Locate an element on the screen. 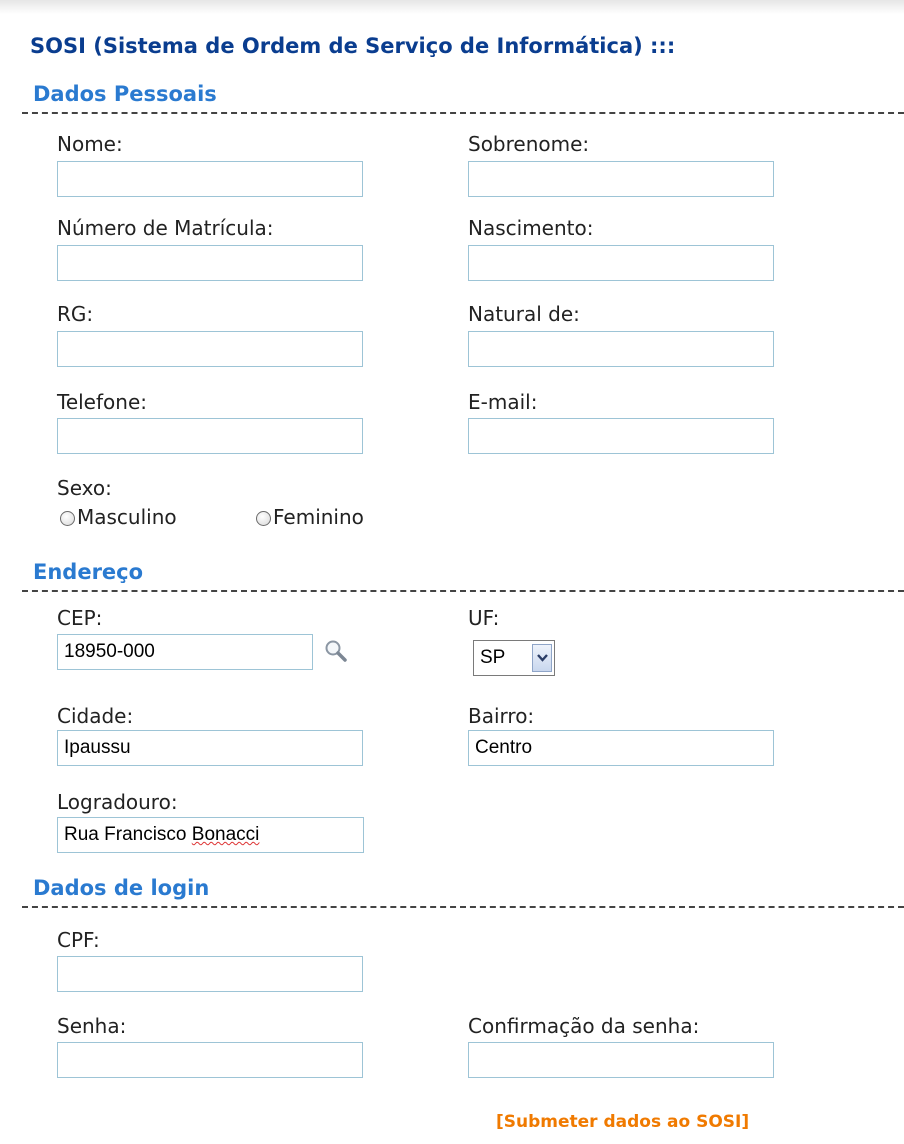 The height and width of the screenshot is (1144, 904). confirm-senha-label: Confirmação da senha: is located at coordinates (584, 1026).